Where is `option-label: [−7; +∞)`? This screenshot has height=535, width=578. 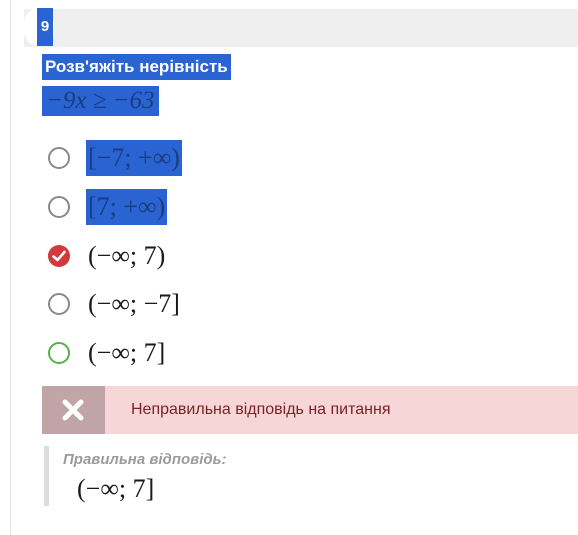
option-label: [−7; +∞) is located at coordinates (134, 158).